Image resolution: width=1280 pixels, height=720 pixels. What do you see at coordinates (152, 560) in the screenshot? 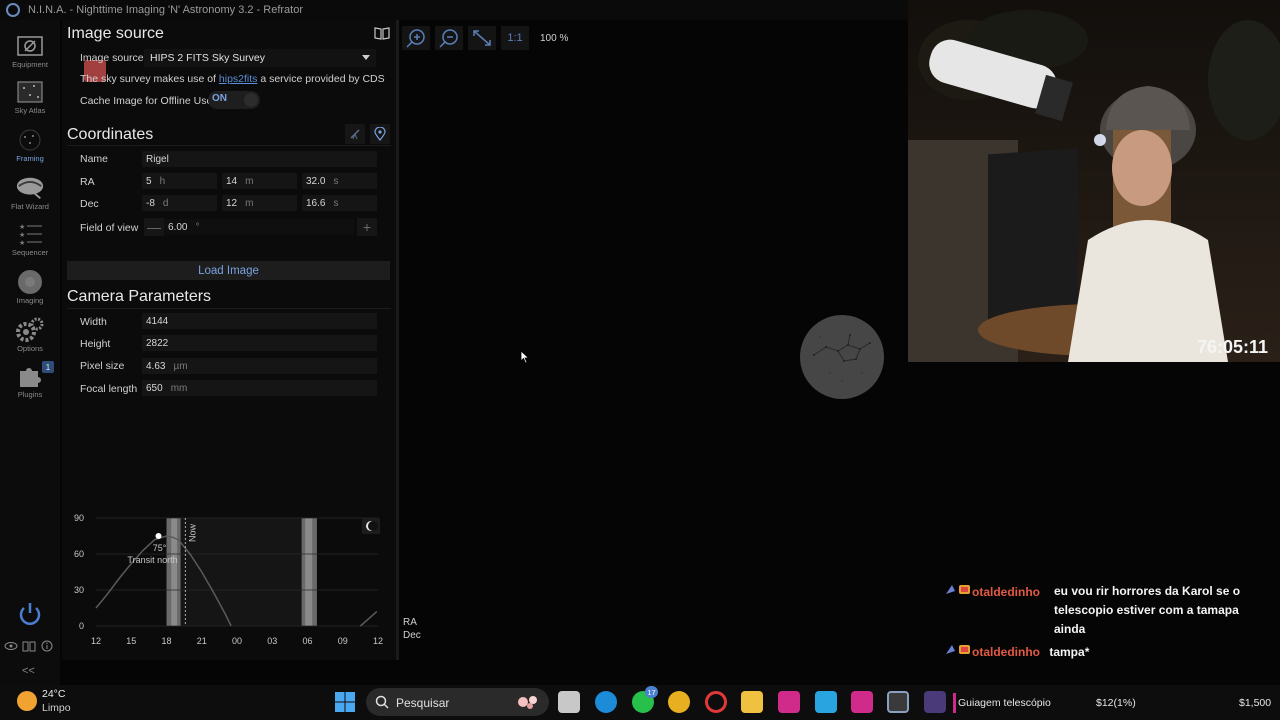
I see `transit-label: Transit north` at bounding box center [152, 560].